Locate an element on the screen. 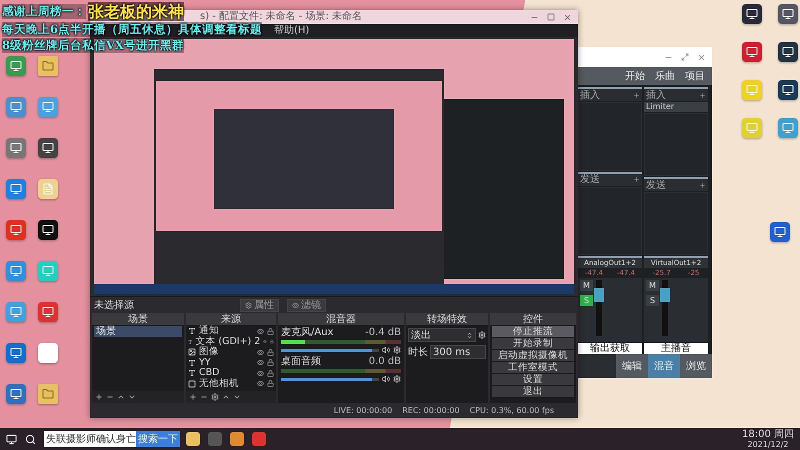 The height and width of the screenshot is (450, 800). no-source-selected-label: 未选择源 is located at coordinates (114, 305).